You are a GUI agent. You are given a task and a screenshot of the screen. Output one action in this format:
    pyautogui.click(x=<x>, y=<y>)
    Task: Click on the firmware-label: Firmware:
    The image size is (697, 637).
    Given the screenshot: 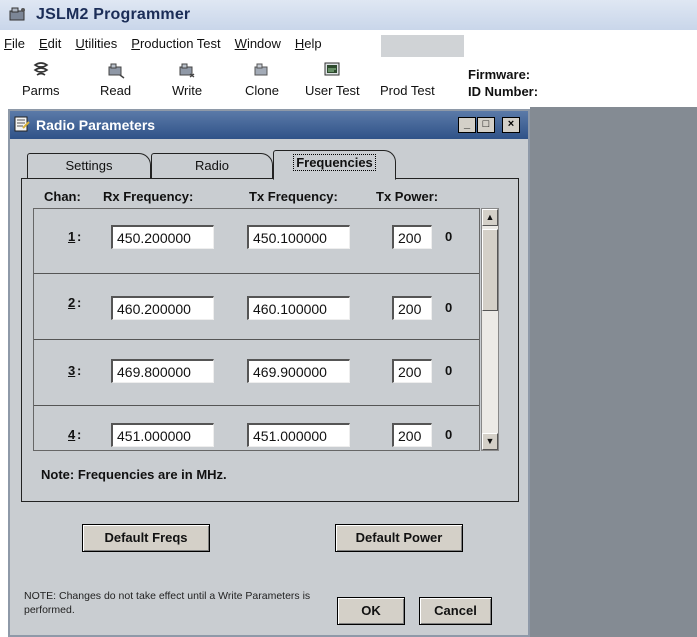 What is the action you would take?
    pyautogui.click(x=499, y=74)
    